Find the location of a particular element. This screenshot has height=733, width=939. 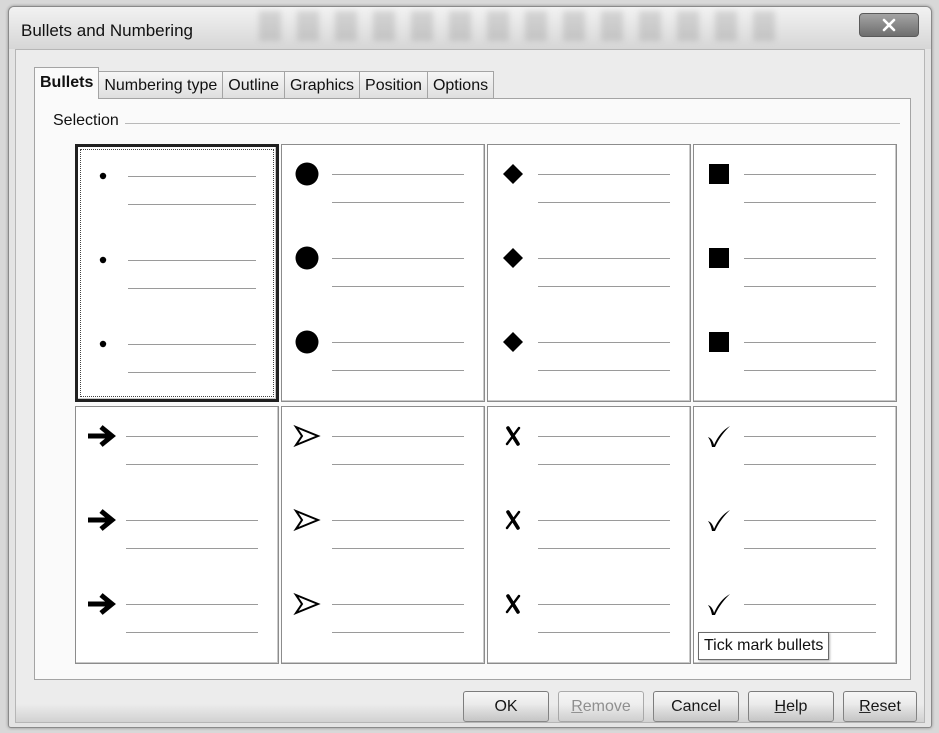

bullet-style-large-circle is located at coordinates (383, 273).